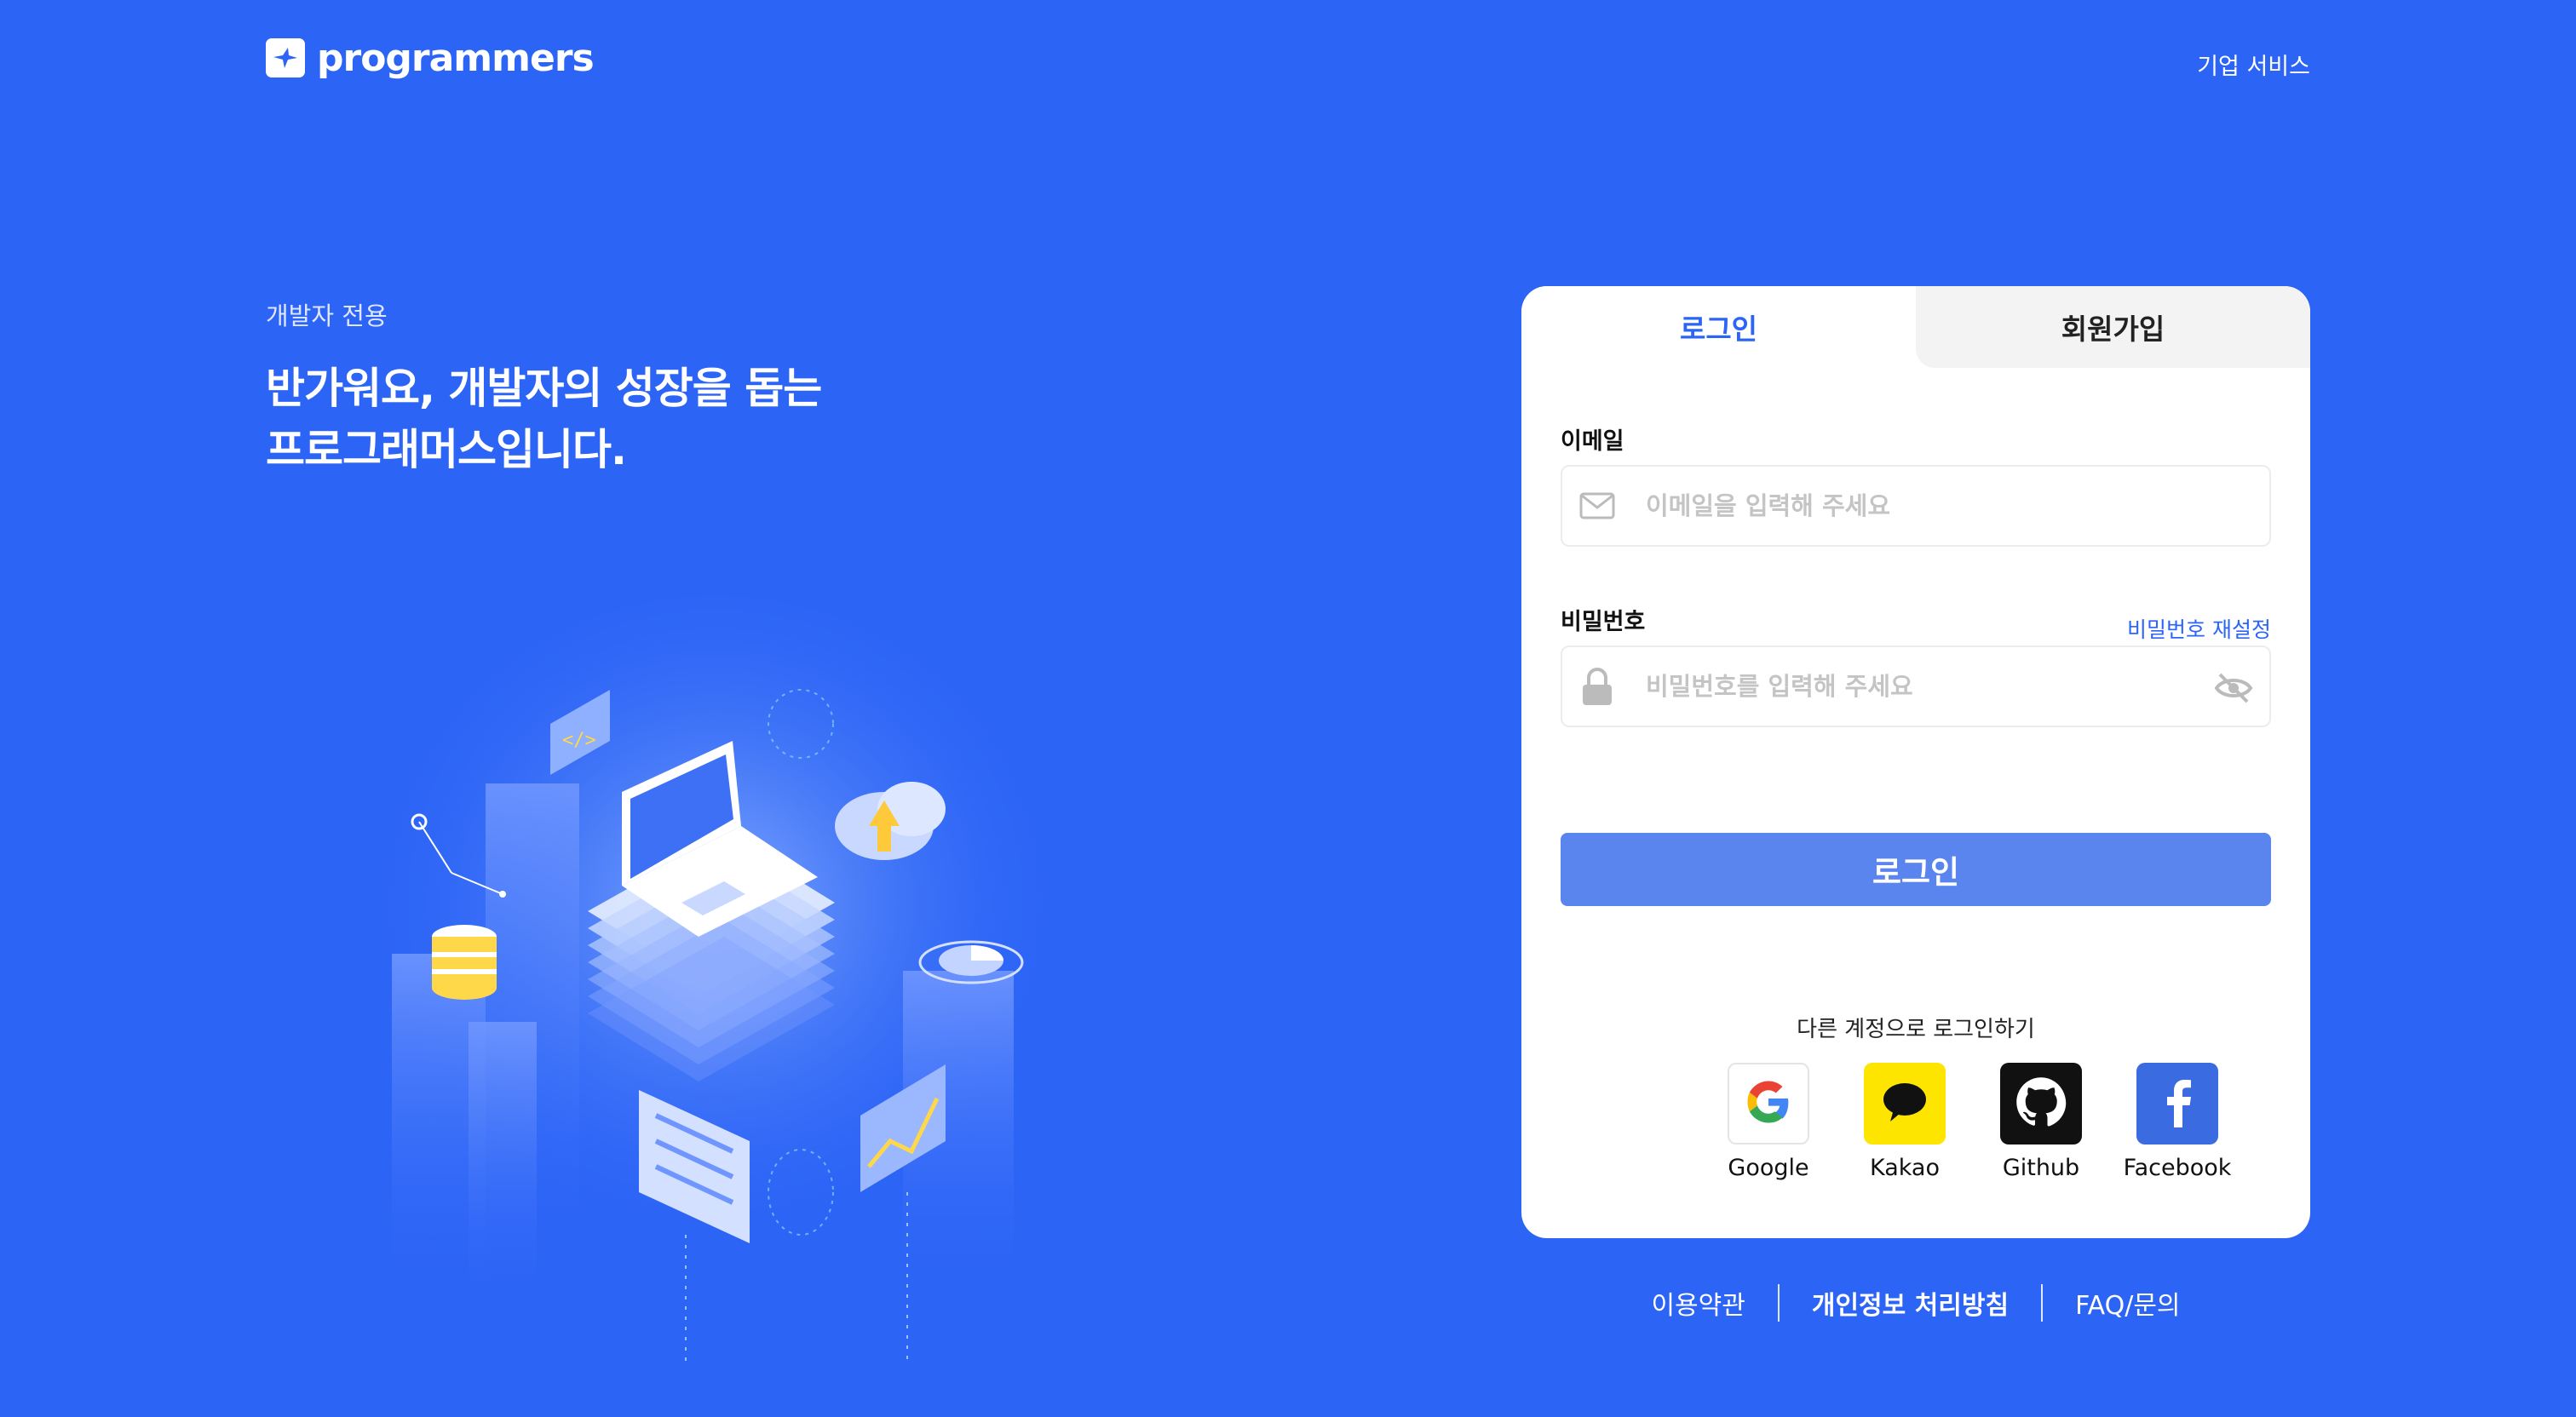  Describe the element at coordinates (1910, 1303) in the screenshot. I see `privacy-link: 개인정보 처리방침` at that location.